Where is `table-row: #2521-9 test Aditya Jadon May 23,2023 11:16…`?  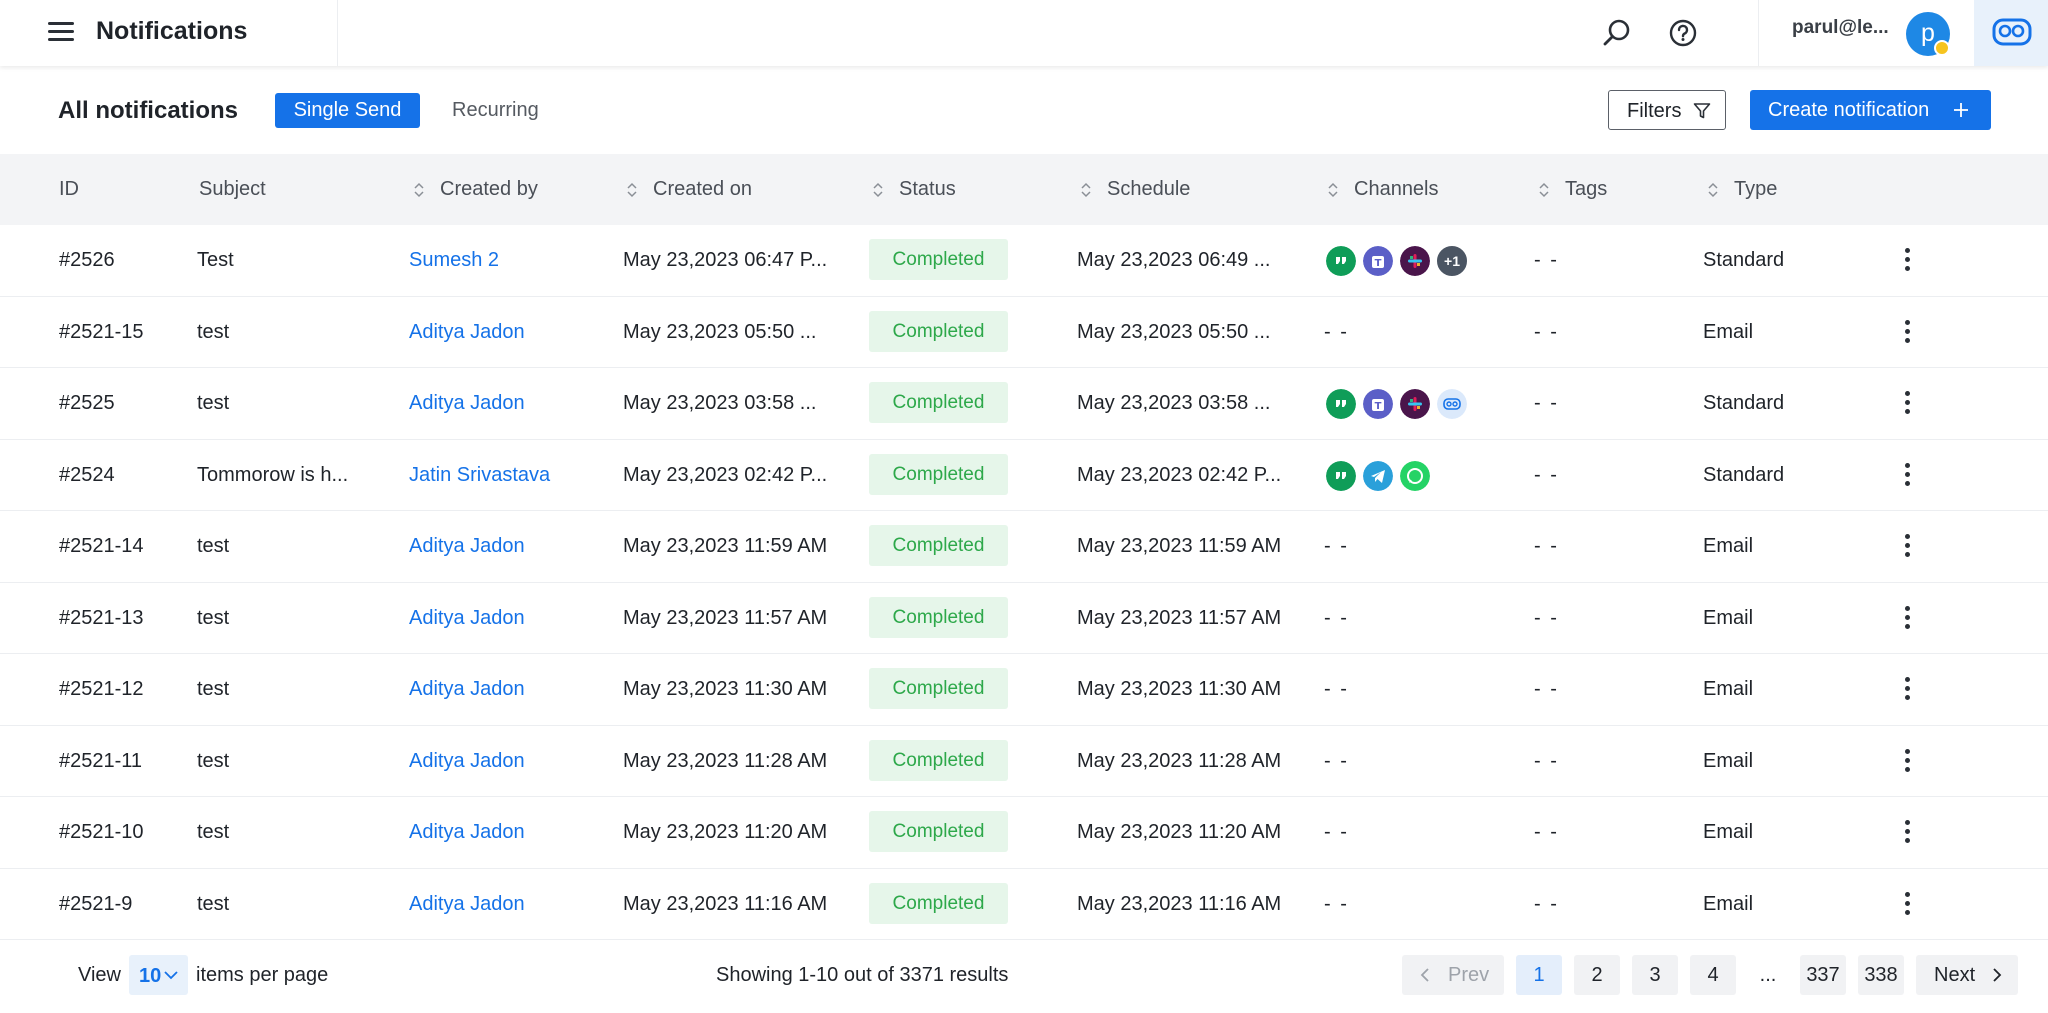 table-row: #2521-9 test Aditya Jadon May 23,2023 11:16… is located at coordinates (1024, 904).